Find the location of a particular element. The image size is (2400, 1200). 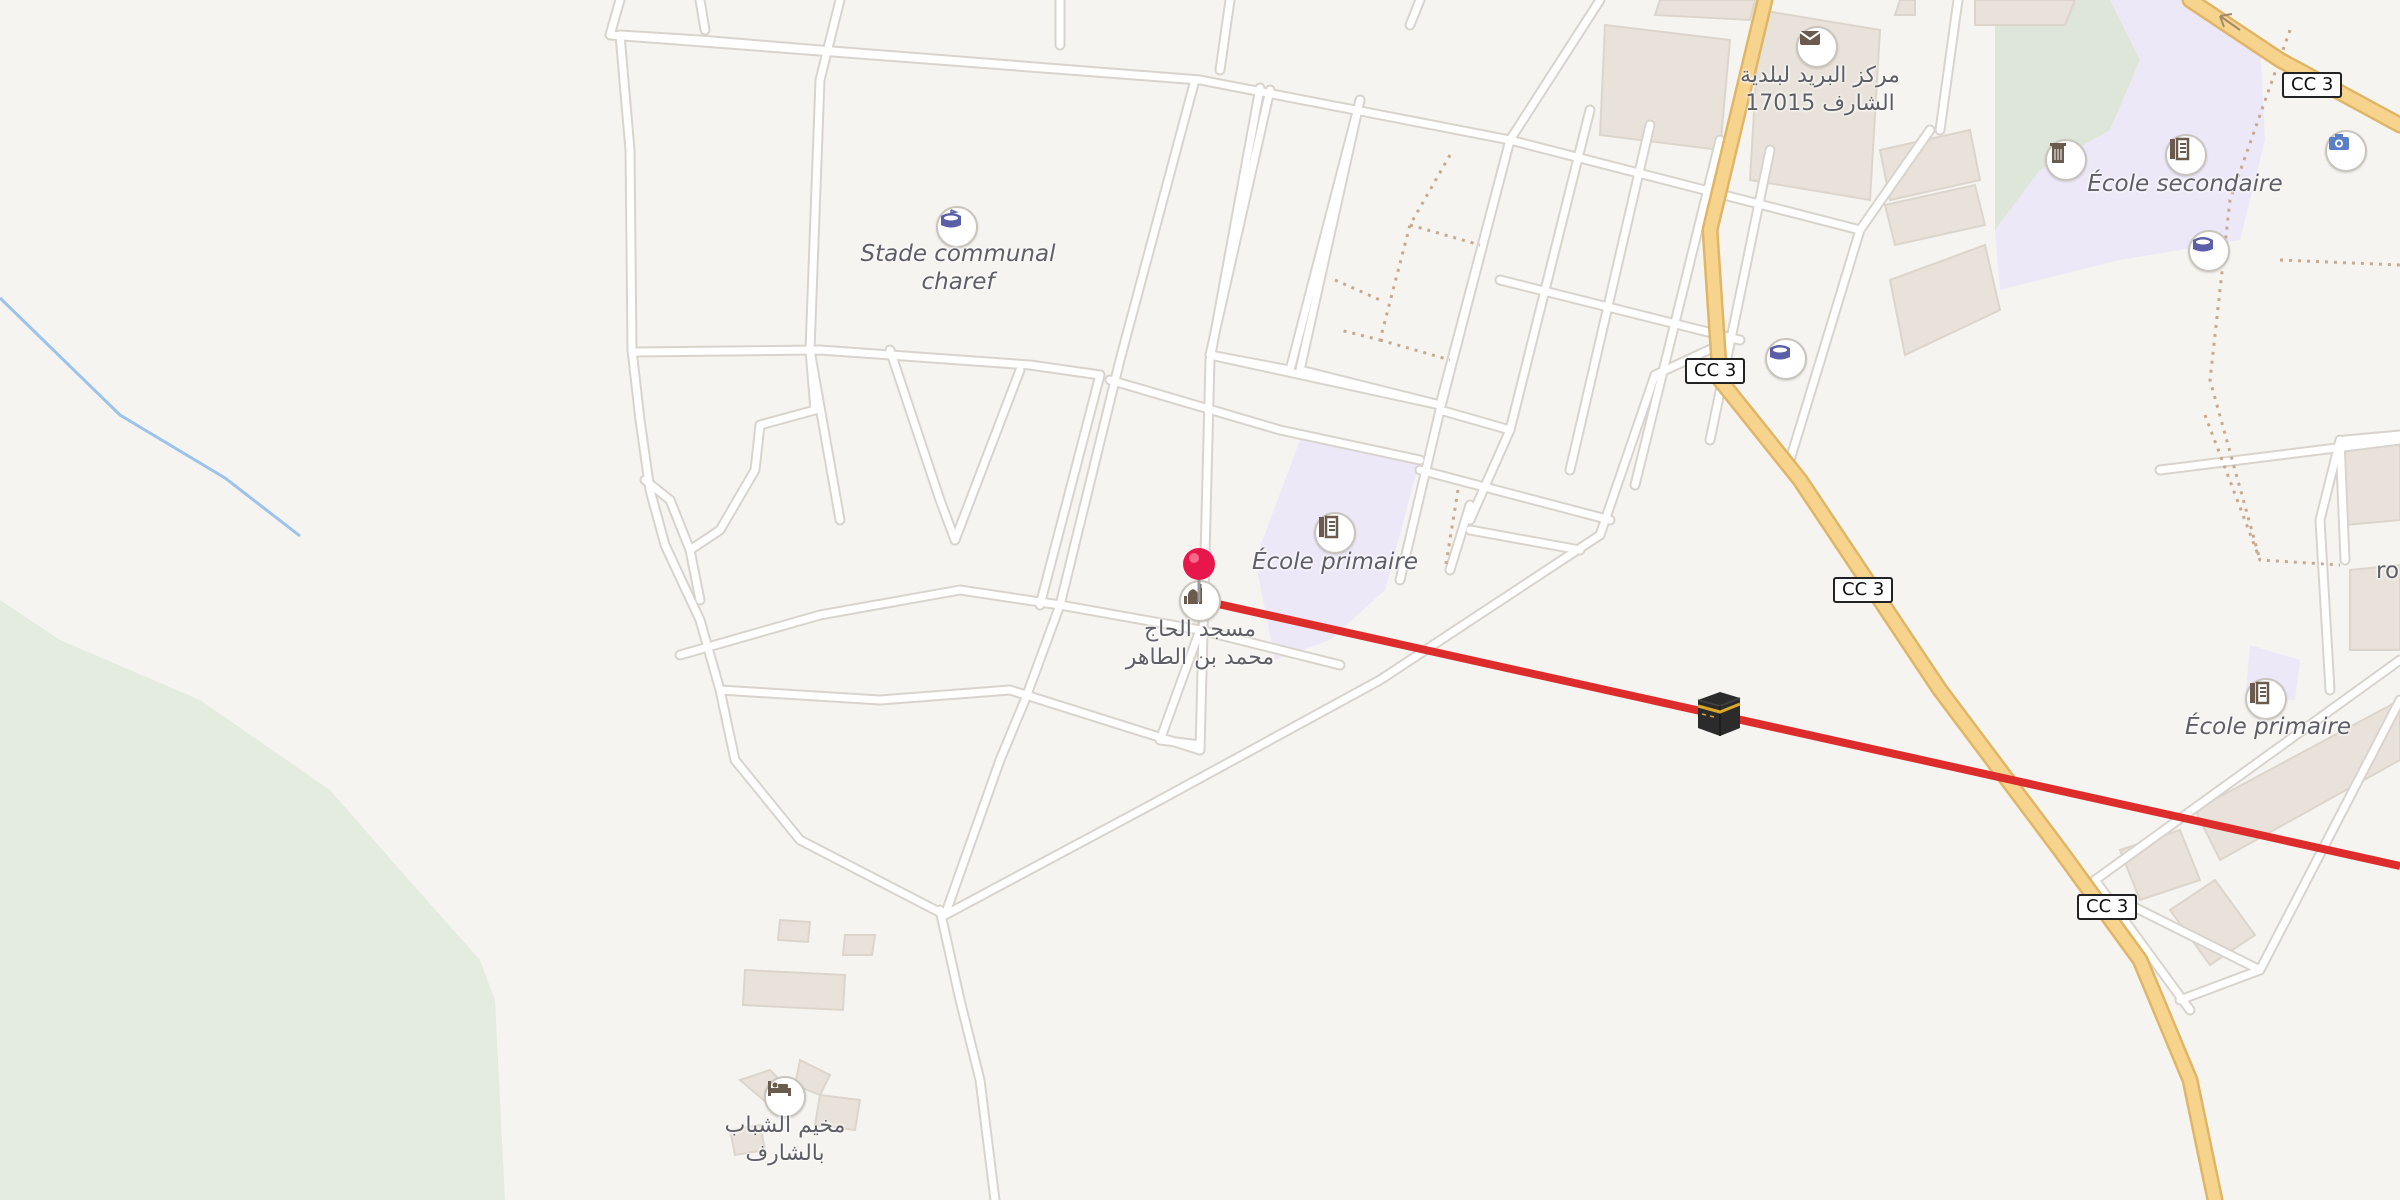

youth-camp-label: مخيم الشباب بالشارف is located at coordinates (785, 1140).